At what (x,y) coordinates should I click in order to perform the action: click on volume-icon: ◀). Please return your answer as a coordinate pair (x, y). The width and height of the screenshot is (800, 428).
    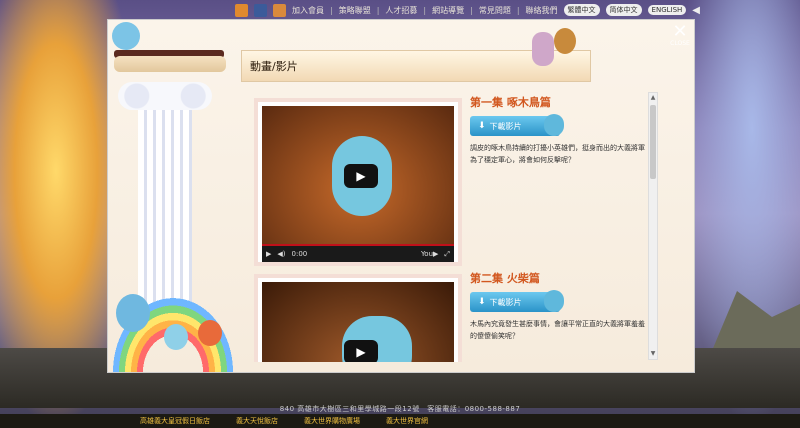
    Looking at the image, I should click on (281, 254).